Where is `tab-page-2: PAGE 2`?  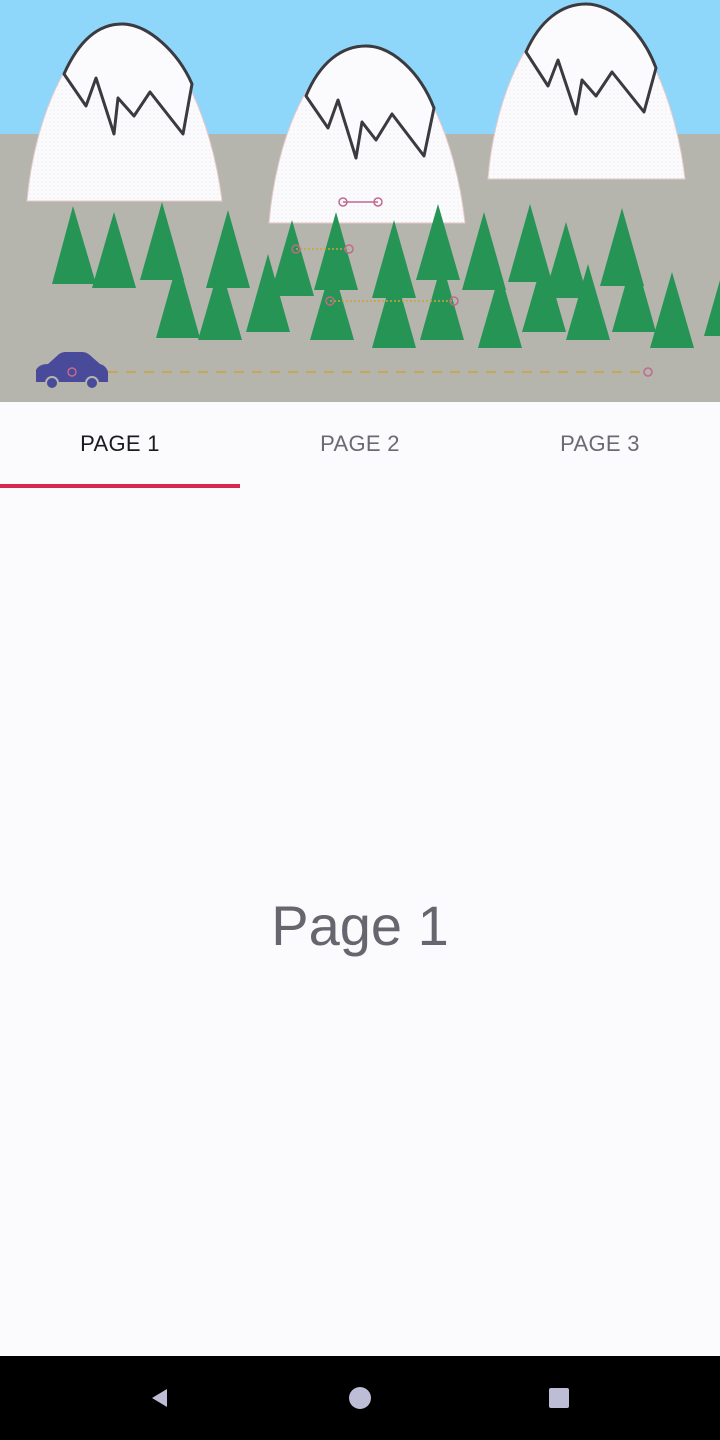 tab-page-2: PAGE 2 is located at coordinates (360, 445).